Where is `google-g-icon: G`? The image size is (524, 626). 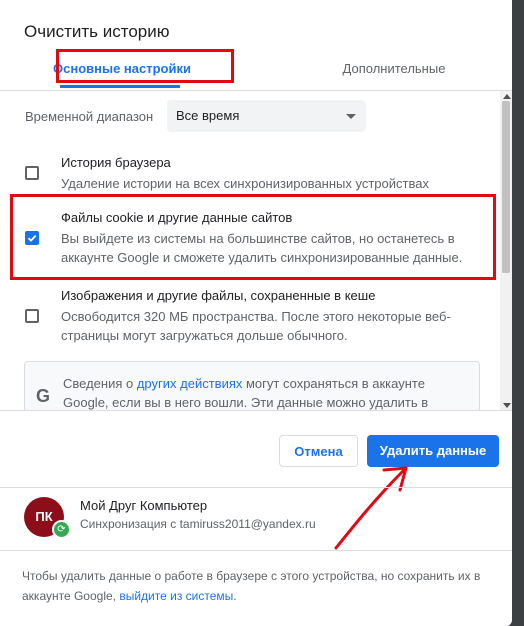
google-g-icon: G is located at coordinates (43, 396).